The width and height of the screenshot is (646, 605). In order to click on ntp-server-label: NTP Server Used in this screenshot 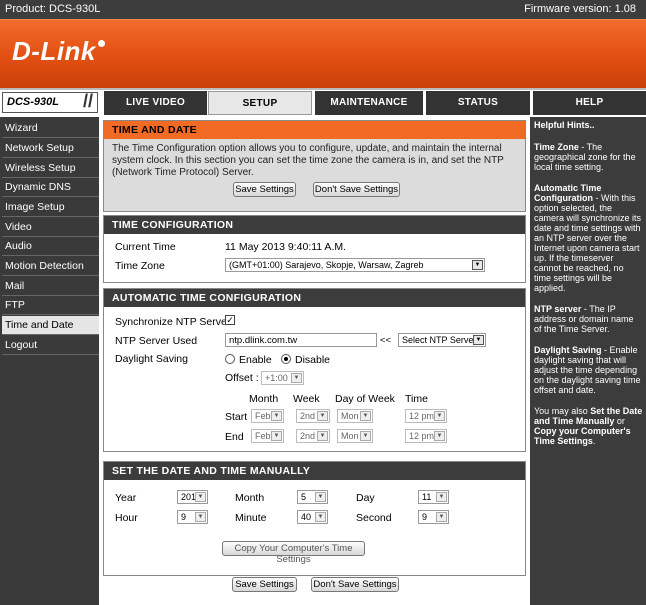, I will do `click(156, 341)`.